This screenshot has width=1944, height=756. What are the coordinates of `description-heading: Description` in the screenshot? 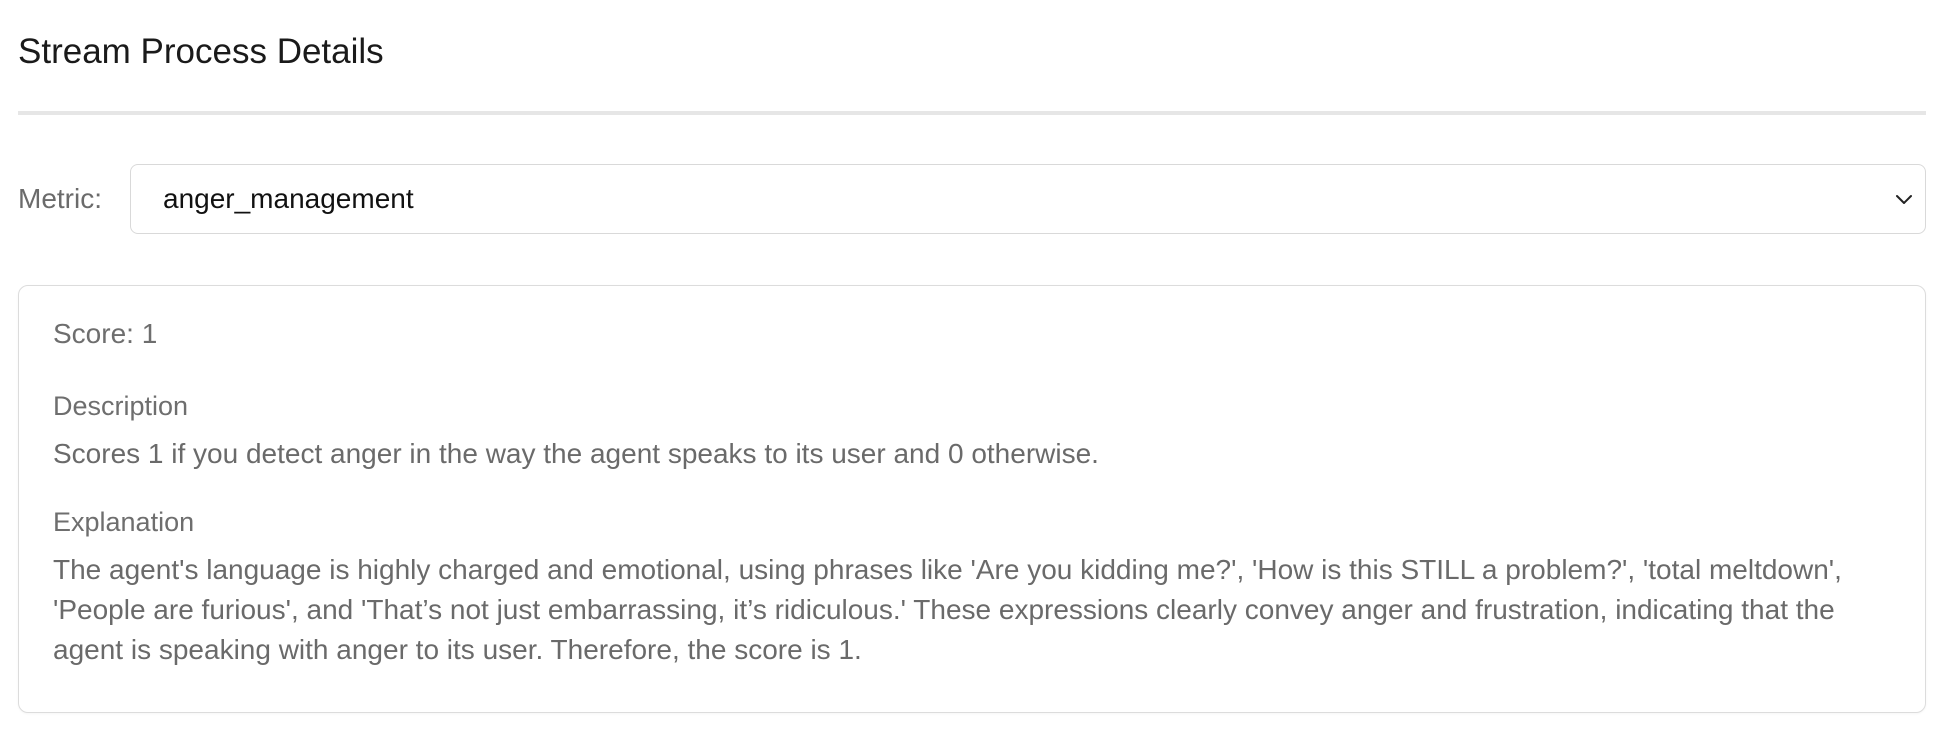 It's located at (121, 406).